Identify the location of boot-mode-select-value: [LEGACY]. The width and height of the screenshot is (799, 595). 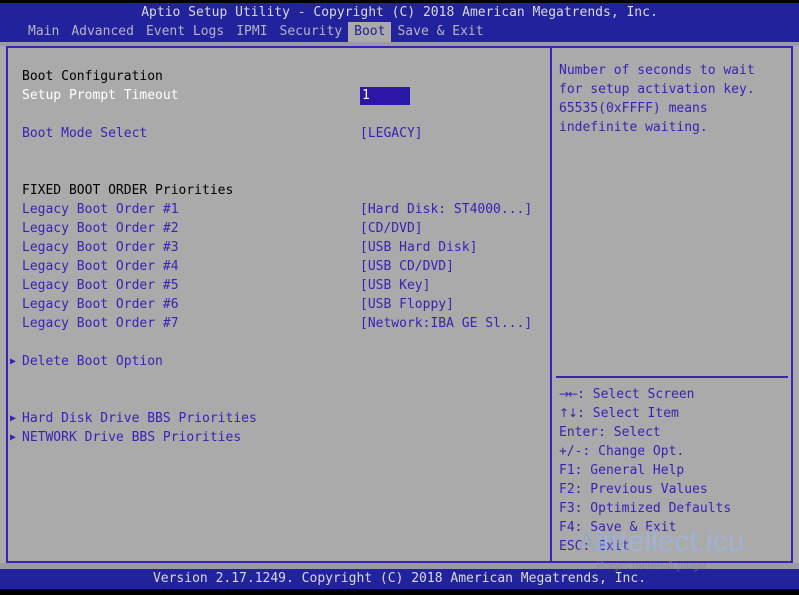
(391, 133).